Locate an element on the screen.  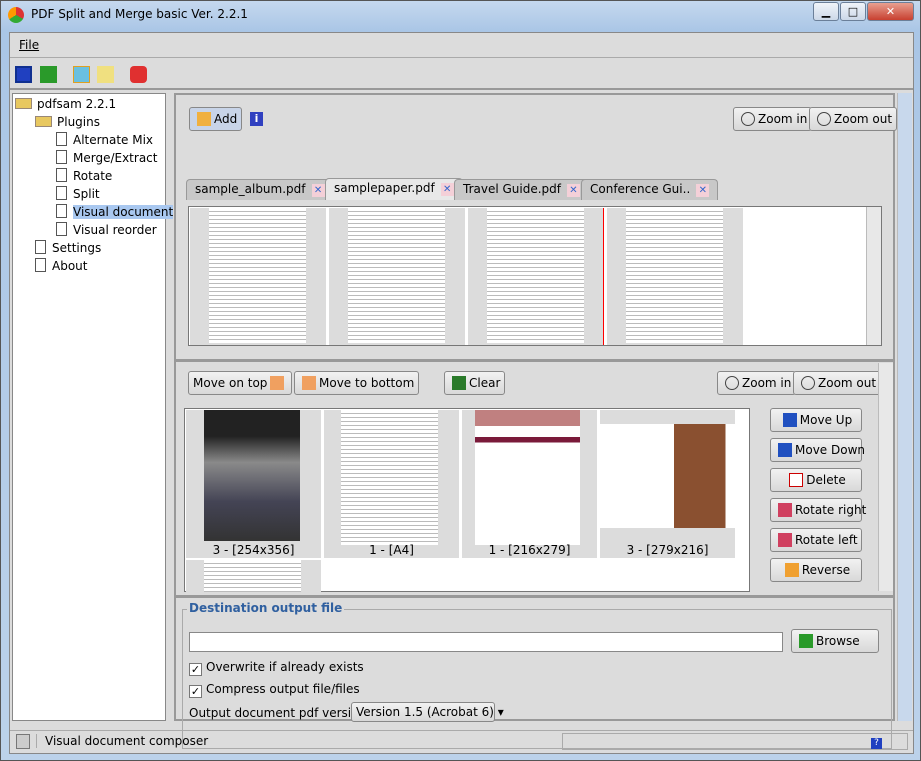
version-select: Version 1.5 (Acrobat 6) ▾ is located at coordinates (427, 712).